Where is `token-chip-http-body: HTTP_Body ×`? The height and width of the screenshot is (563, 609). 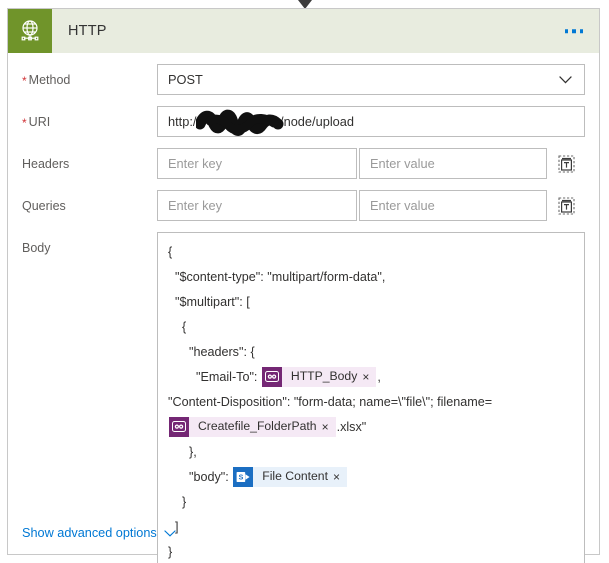 token-chip-http-body: HTTP_Body × is located at coordinates (319, 376).